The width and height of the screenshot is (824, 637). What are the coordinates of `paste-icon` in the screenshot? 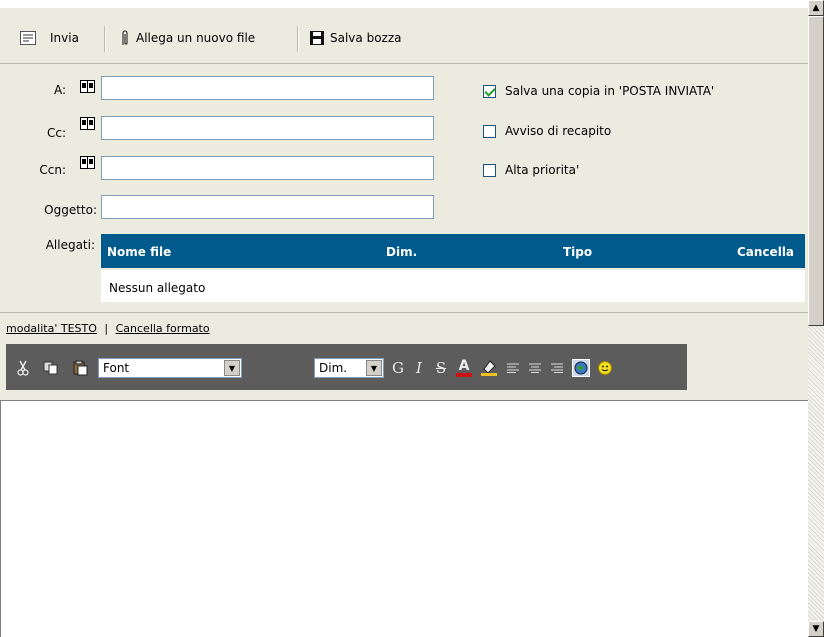 It's located at (81, 368).